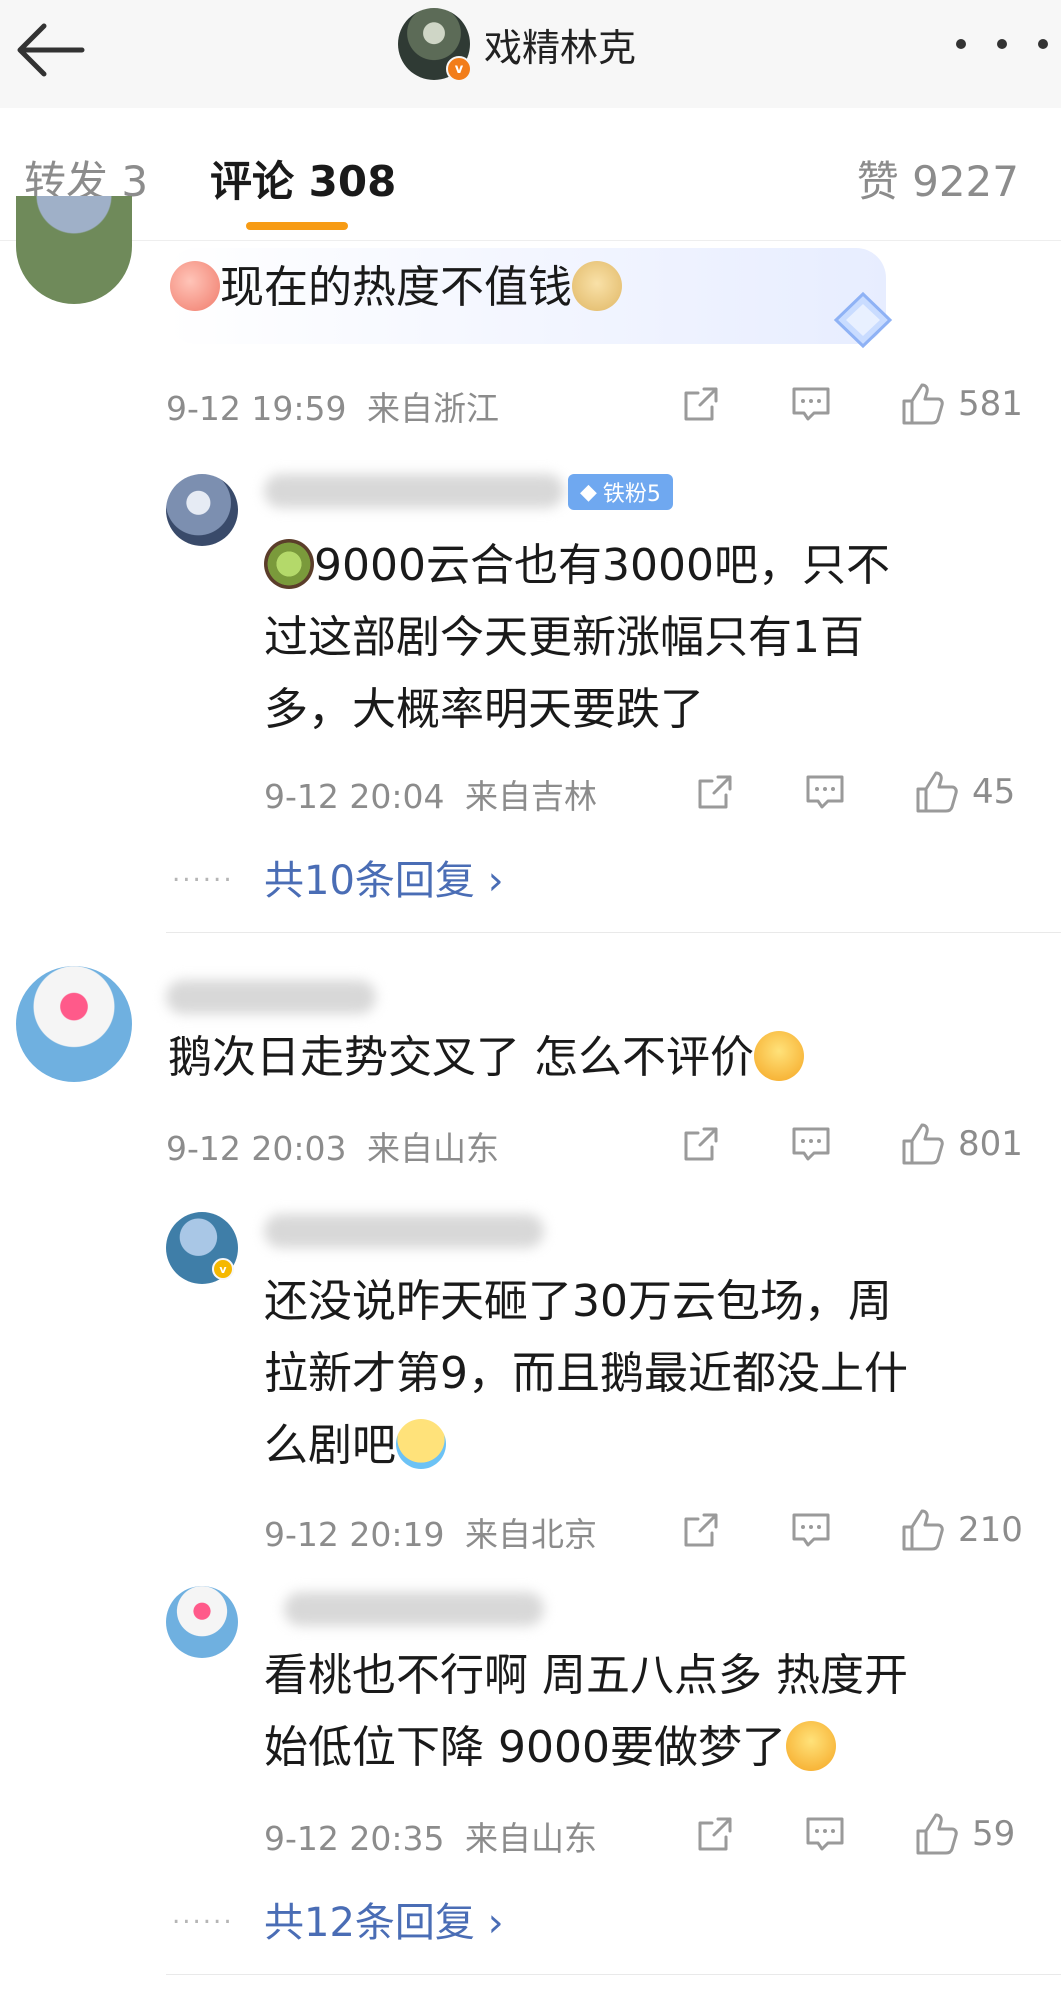  I want to click on more-replies-link: 共10条回复 ›, so click(384, 877).